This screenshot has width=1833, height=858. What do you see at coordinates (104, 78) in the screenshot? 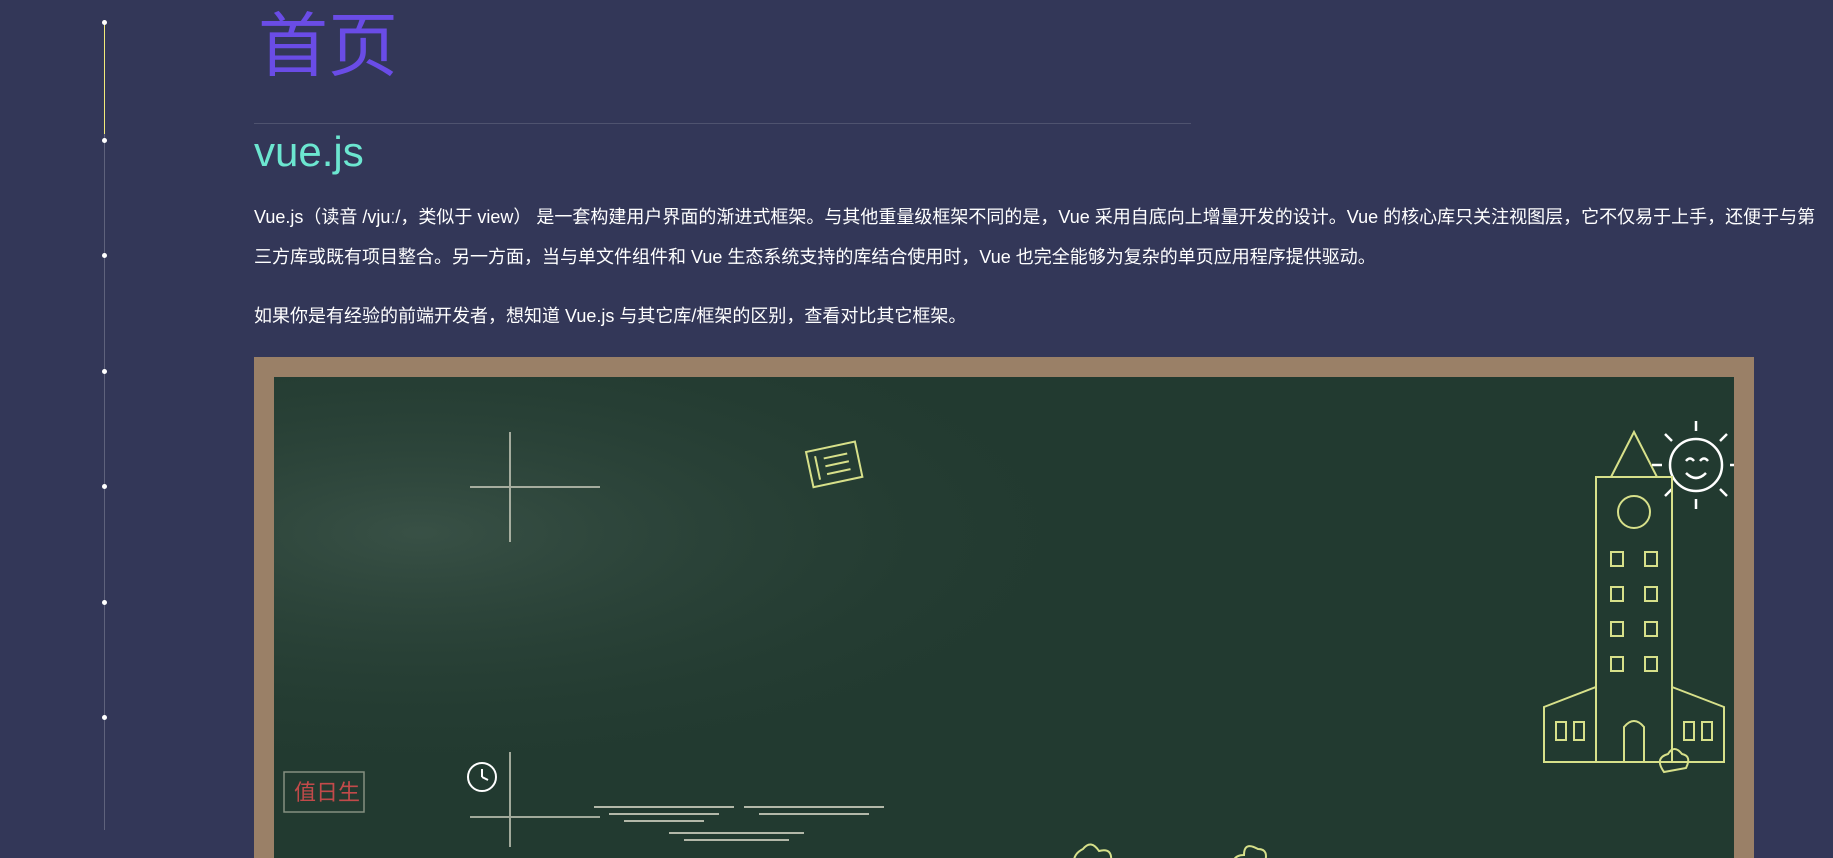
I see `timeline-active-segment` at bounding box center [104, 78].